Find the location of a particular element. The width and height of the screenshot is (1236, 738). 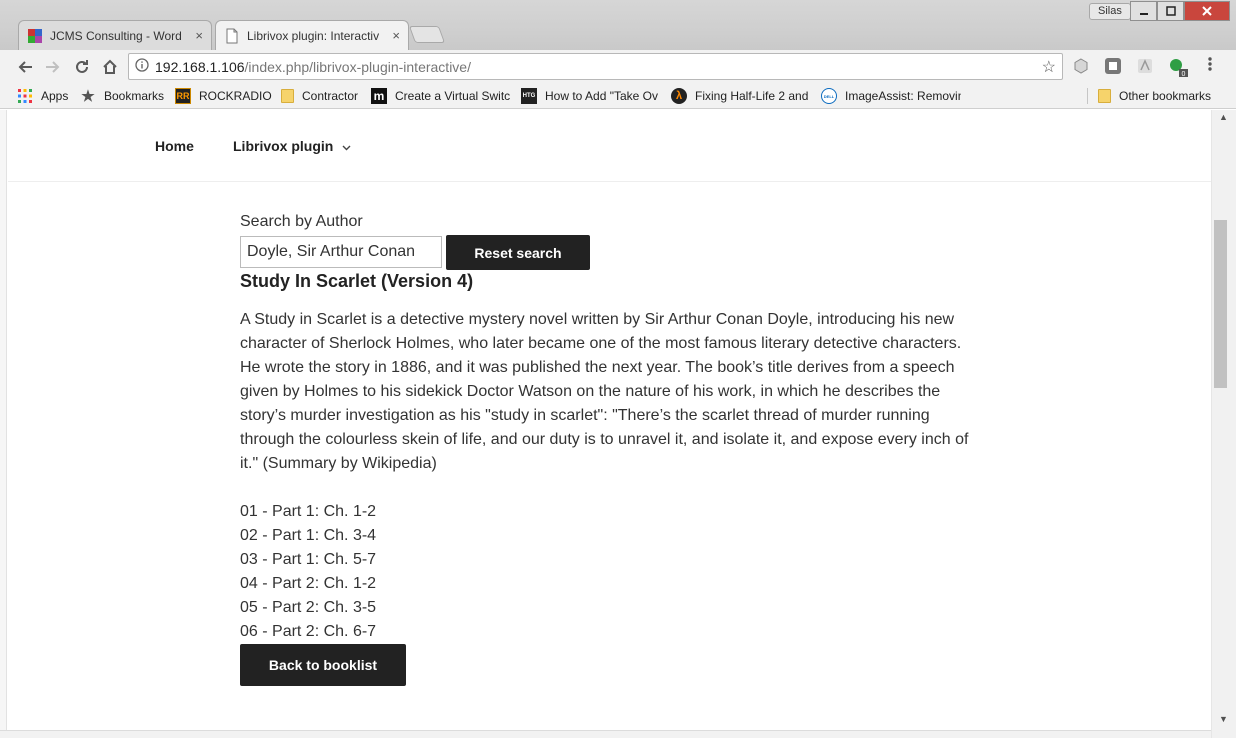

scroll-up-arrow-icon: ▲ is located at coordinates (1223, 117).